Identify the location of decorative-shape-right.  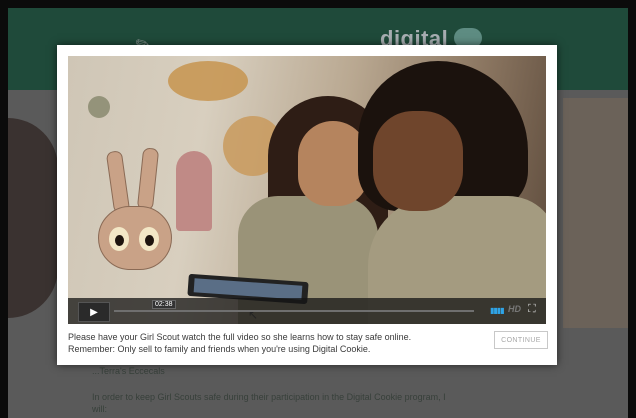
(595, 213).